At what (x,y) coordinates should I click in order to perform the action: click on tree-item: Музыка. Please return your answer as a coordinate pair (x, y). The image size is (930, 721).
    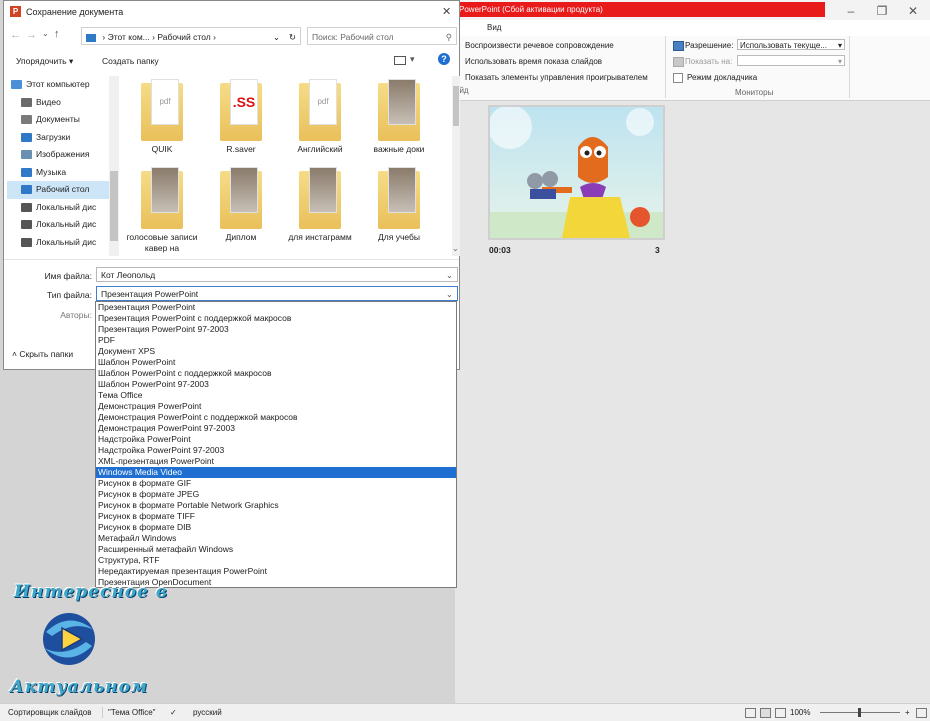
    Looking at the image, I should click on (58, 173).